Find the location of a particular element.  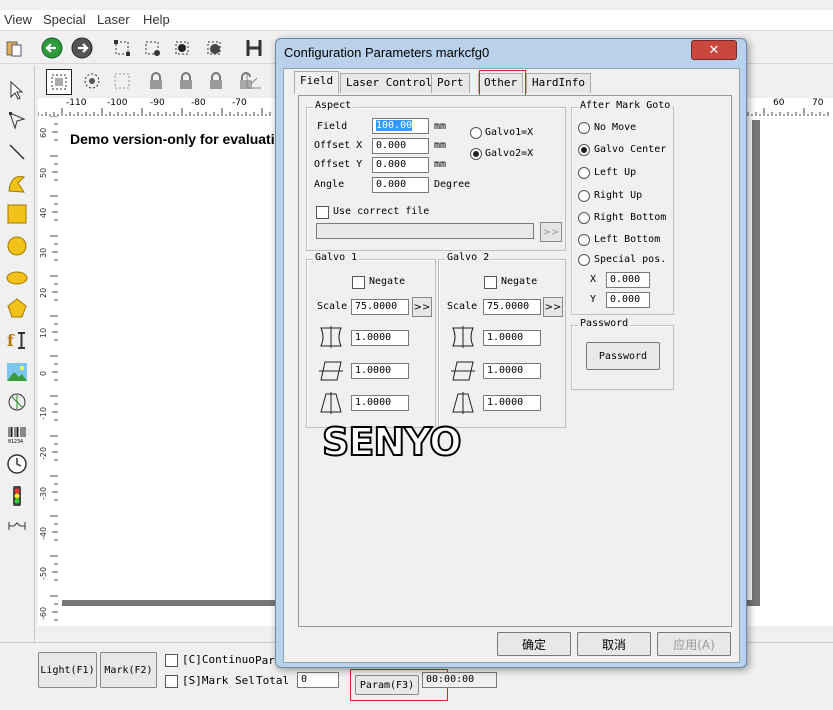

ruler-label: -30 is located at coordinates (43, 493).